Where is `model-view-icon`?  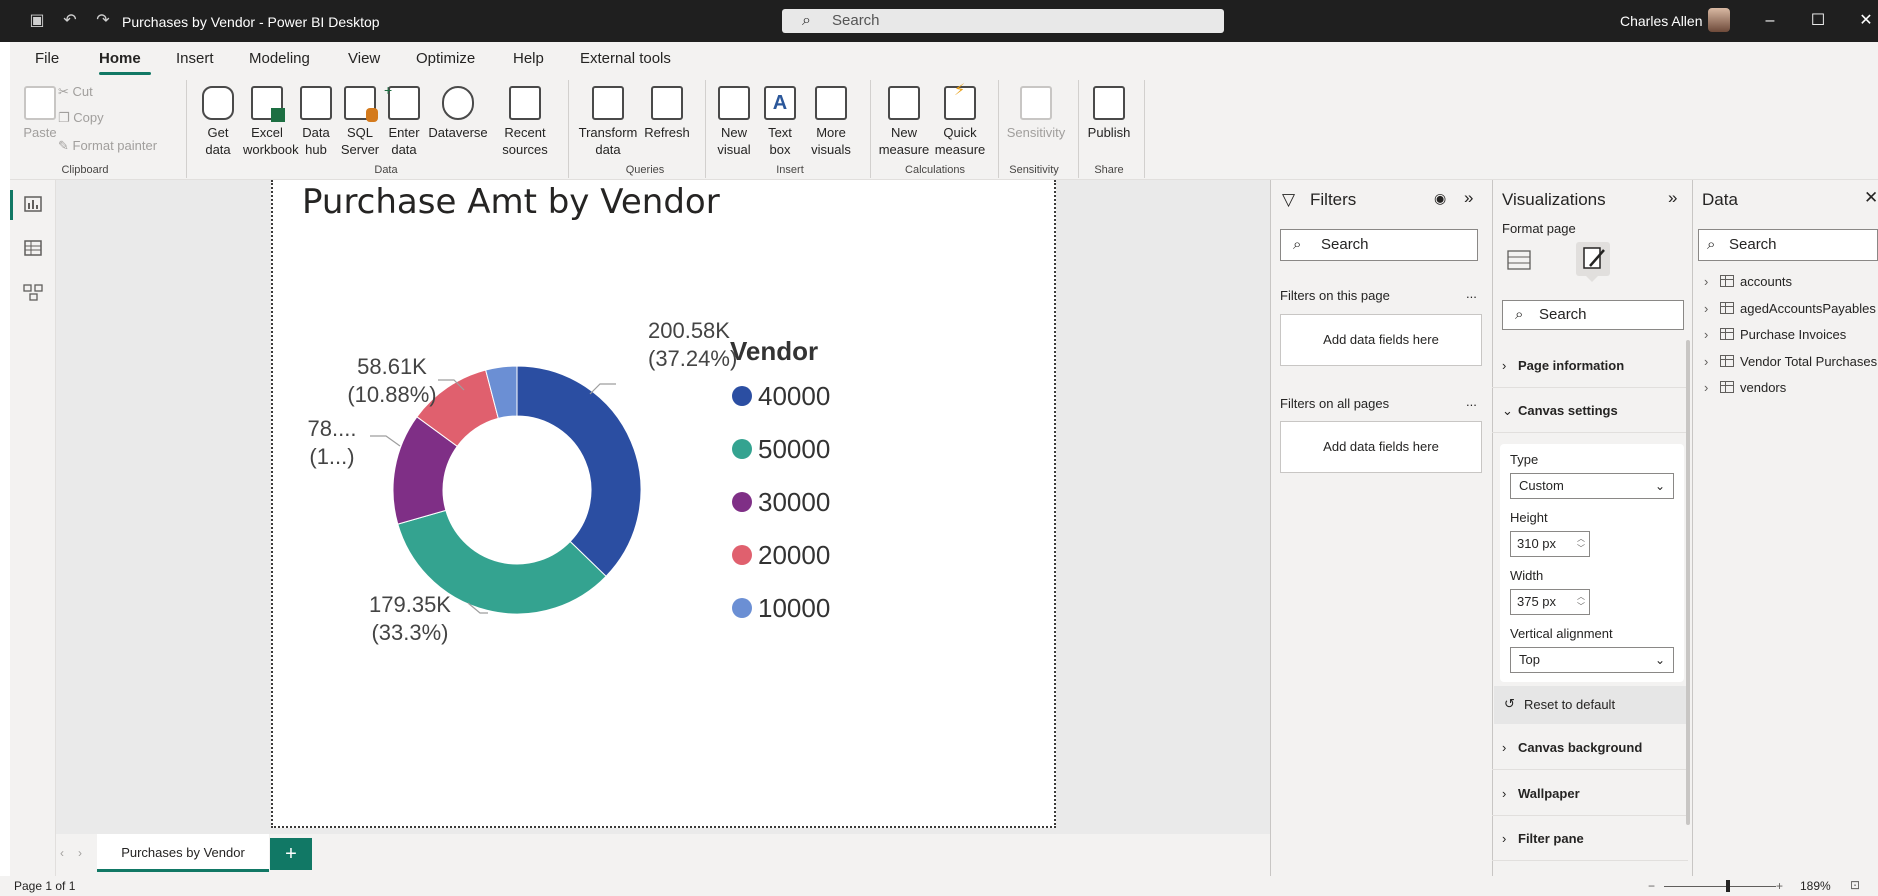
model-view-icon is located at coordinates (33, 292).